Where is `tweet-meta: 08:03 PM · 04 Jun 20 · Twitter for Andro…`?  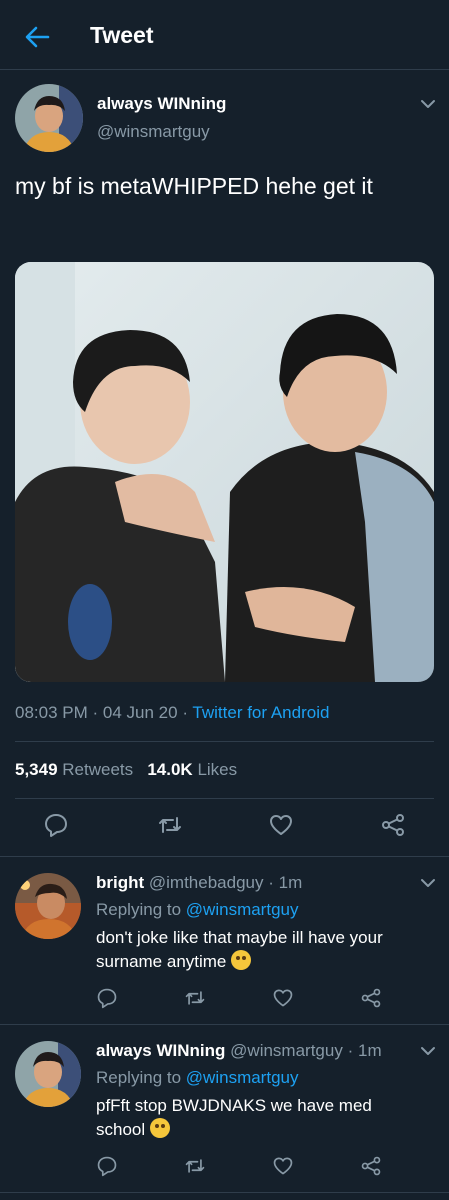
tweet-meta: 08:03 PM · 04 Jun 20 · Twitter for Andro… is located at coordinates (172, 713).